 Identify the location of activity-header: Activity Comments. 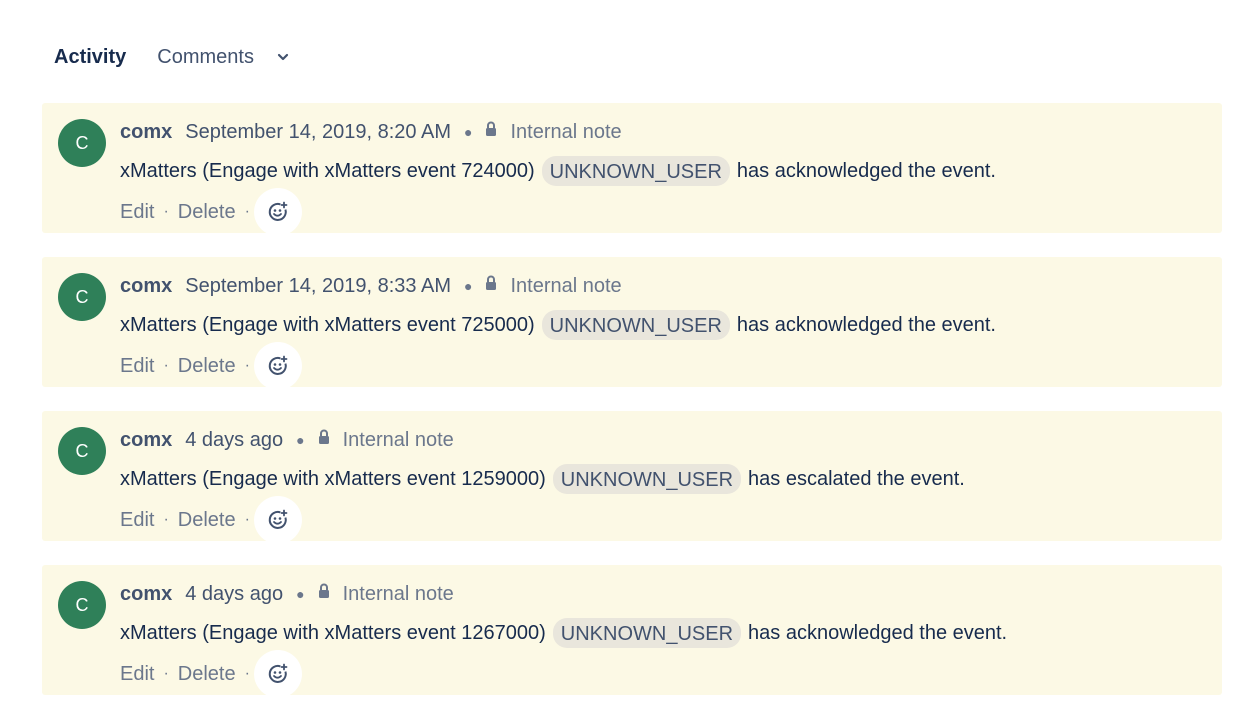
(172, 57).